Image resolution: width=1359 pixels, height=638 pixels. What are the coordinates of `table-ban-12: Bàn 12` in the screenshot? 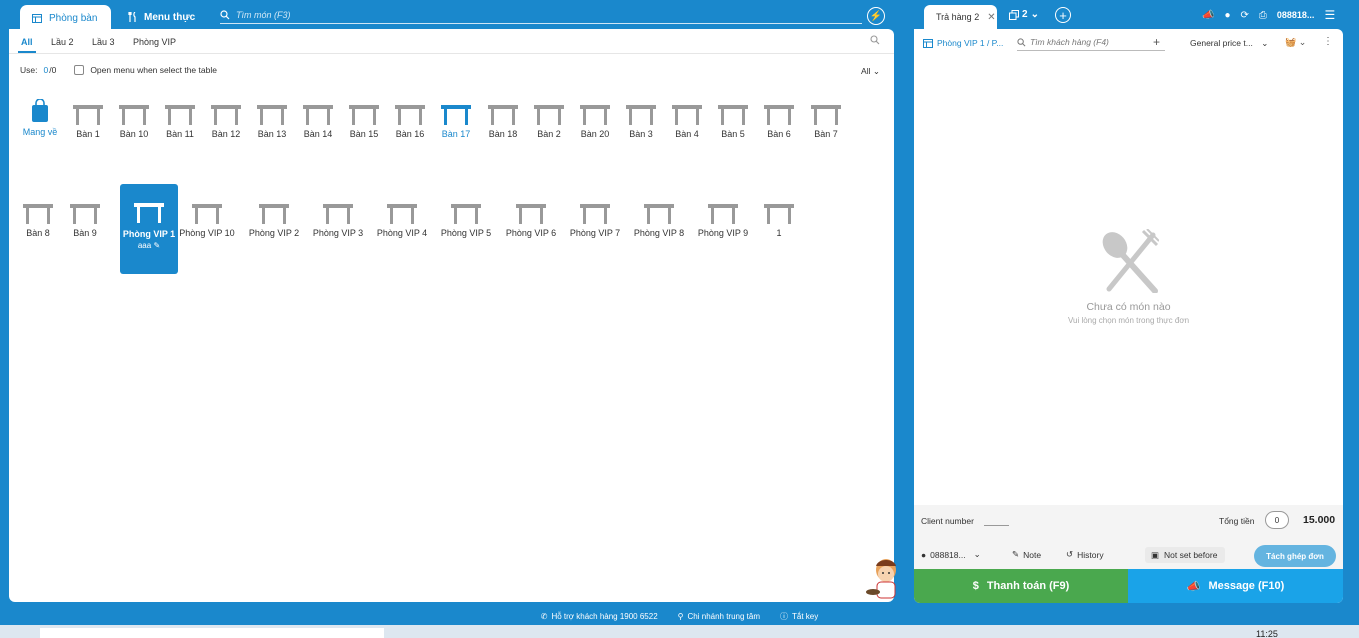 It's located at (226, 122).